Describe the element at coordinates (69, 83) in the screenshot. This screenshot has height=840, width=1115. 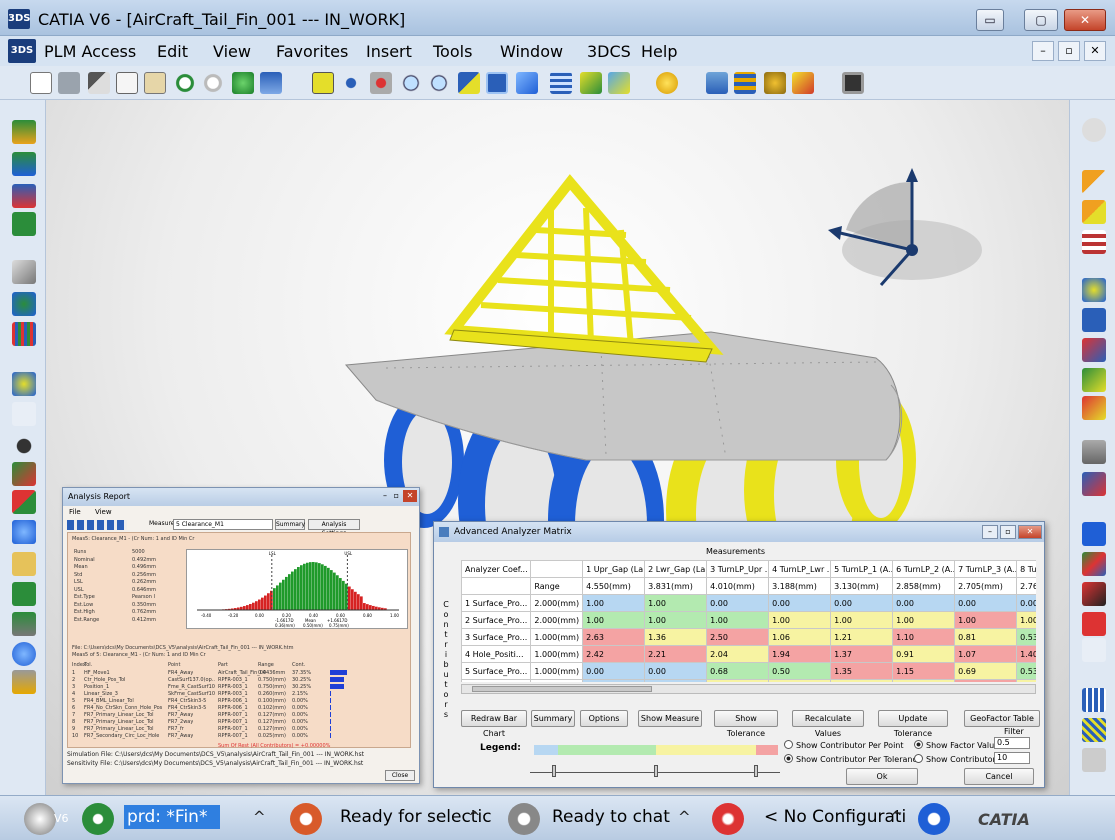
I see `print-icon` at that location.